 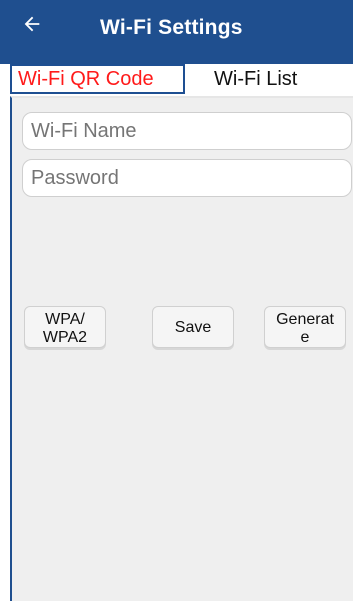 I want to click on security-type-button: WPA/ WPA2, so click(x=65, y=327).